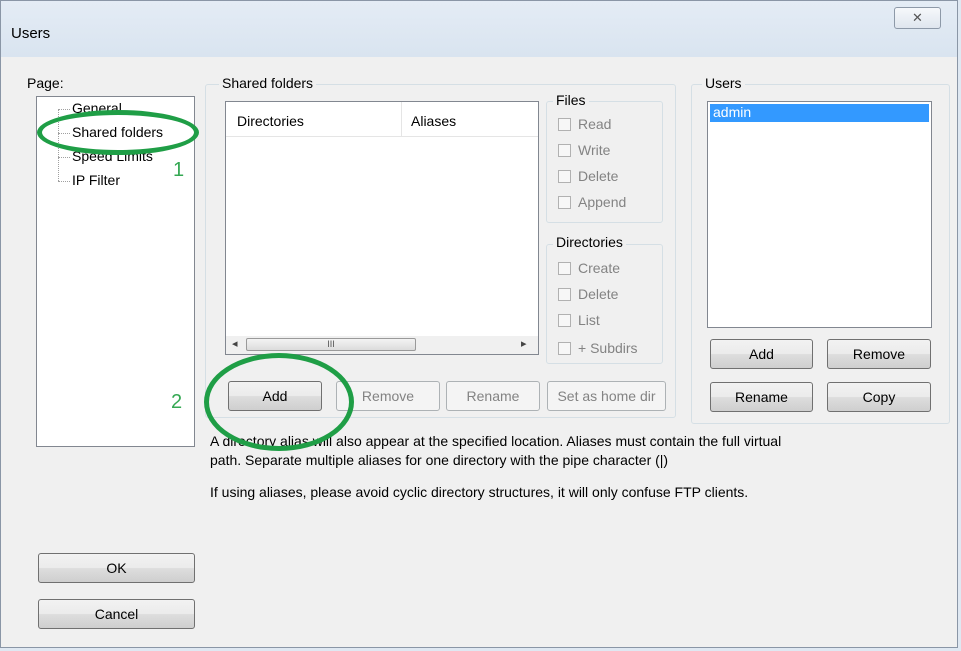 The image size is (961, 651). Describe the element at coordinates (594, 150) in the screenshot. I see `files-write-label: Write` at that location.